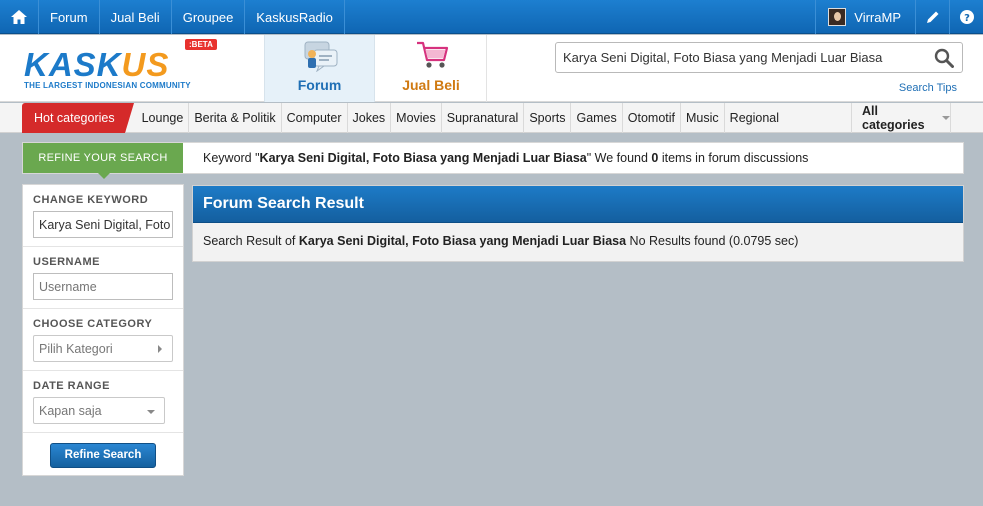 This screenshot has width=983, height=506. Describe the element at coordinates (877, 17) in the screenshot. I see `username: VirraMP` at that location.